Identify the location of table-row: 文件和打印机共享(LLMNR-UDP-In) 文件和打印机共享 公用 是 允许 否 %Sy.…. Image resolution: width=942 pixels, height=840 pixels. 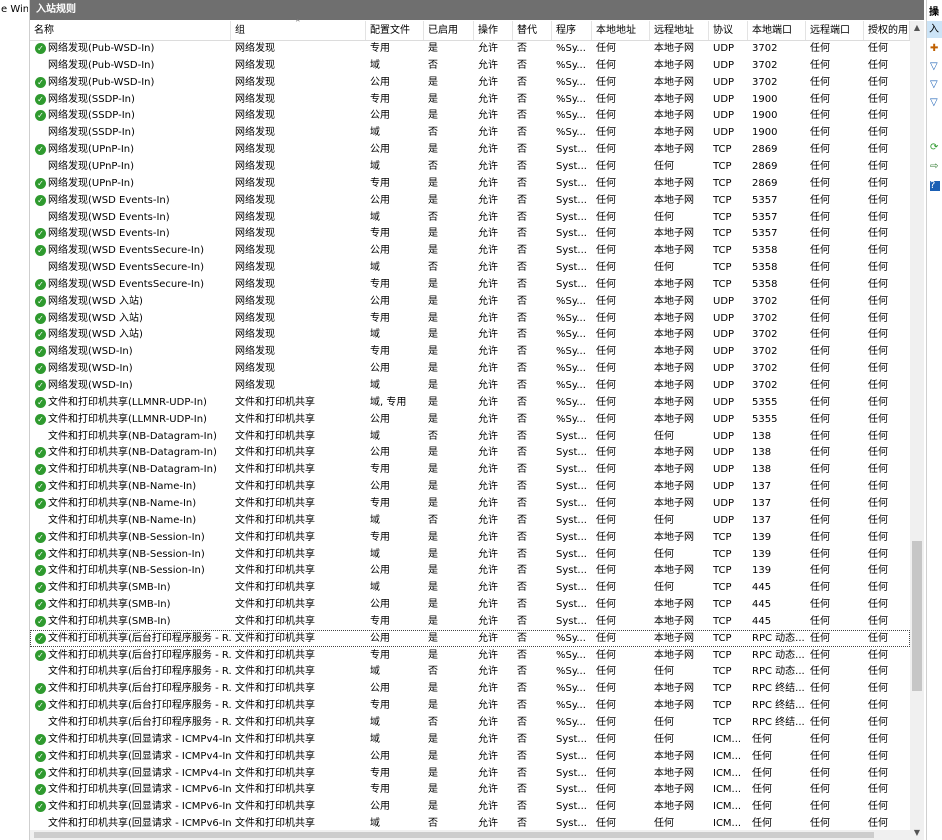
(470, 419).